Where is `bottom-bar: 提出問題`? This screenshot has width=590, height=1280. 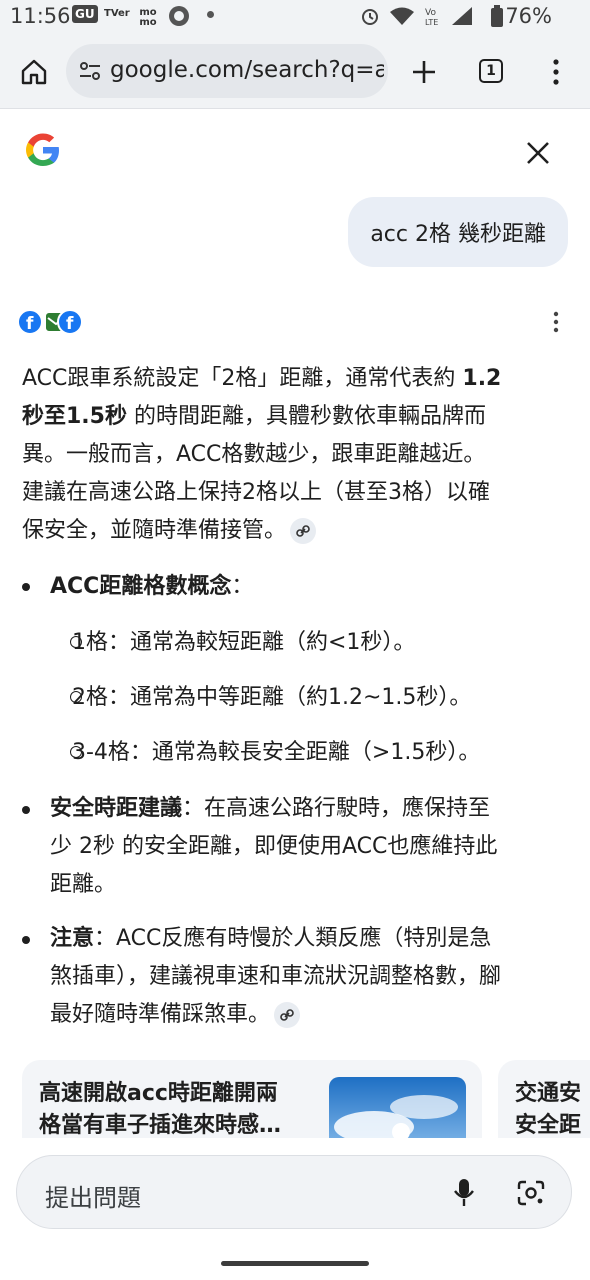 bottom-bar: 提出問題 is located at coordinates (295, 1209).